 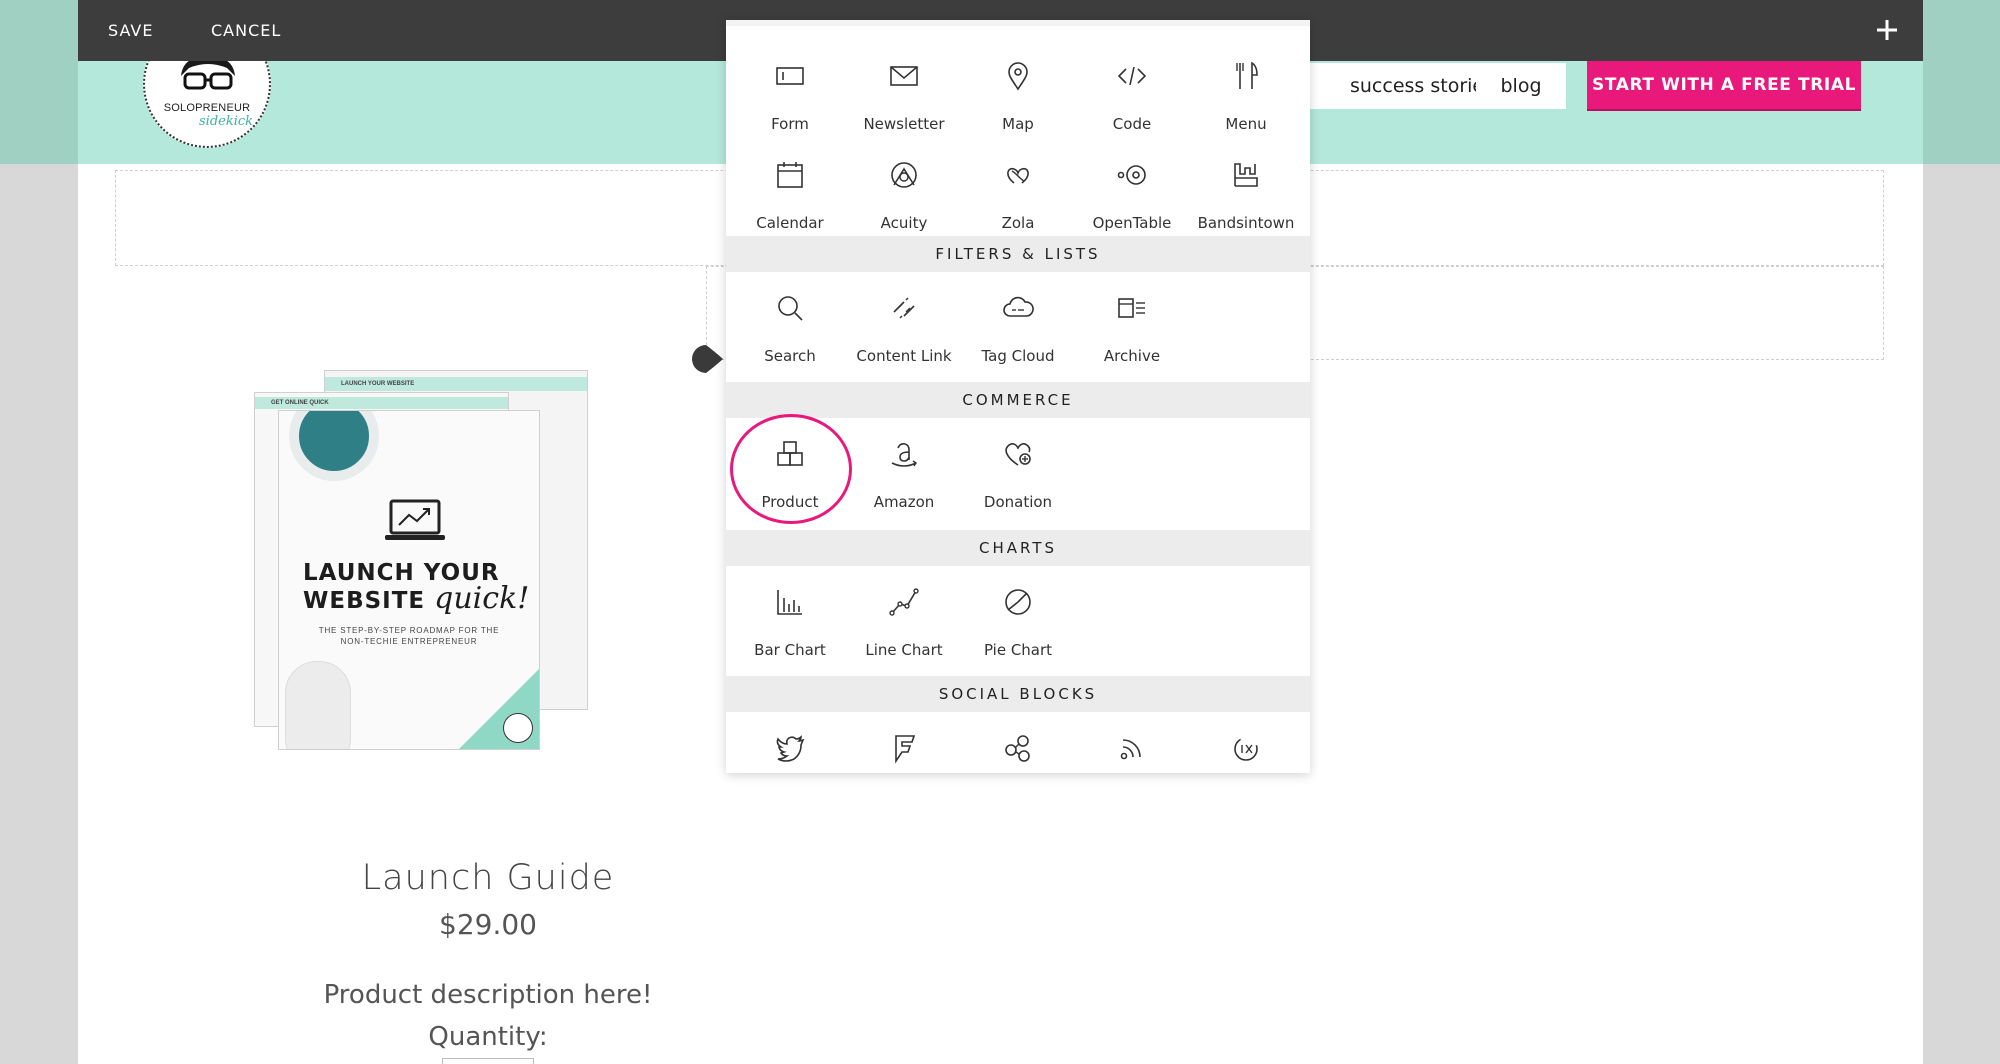 What do you see at coordinates (488, 1037) in the screenshot?
I see `quantity-label: Quantity:` at bounding box center [488, 1037].